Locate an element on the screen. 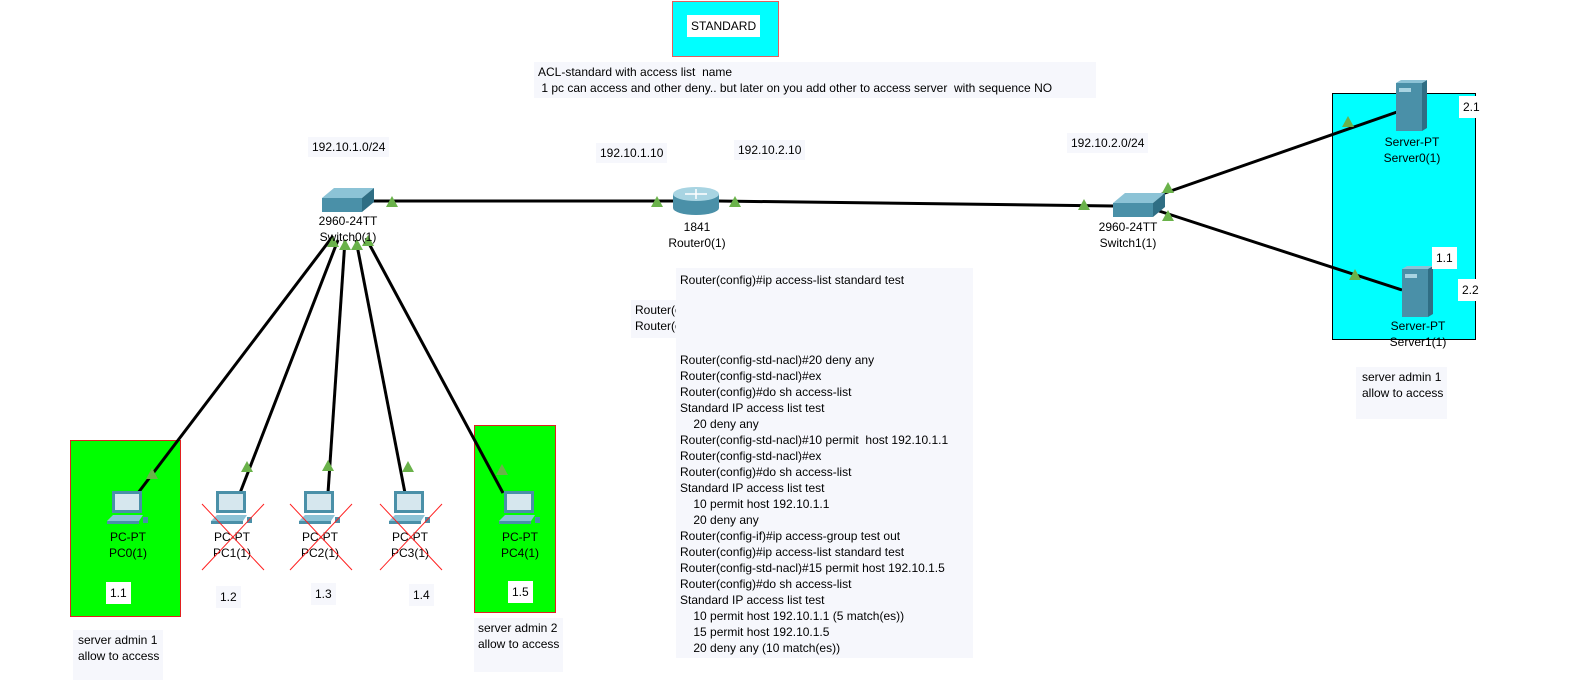  server1-model: Server-PT is located at coordinates (1418, 326).